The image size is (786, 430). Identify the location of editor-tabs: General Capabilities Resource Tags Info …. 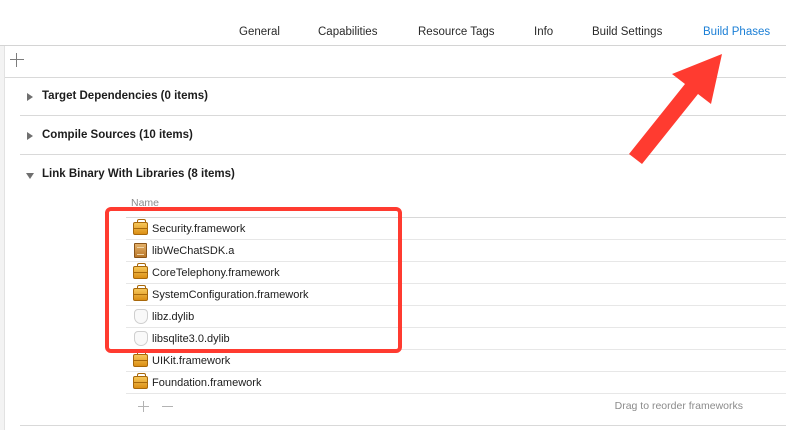
(505, 23).